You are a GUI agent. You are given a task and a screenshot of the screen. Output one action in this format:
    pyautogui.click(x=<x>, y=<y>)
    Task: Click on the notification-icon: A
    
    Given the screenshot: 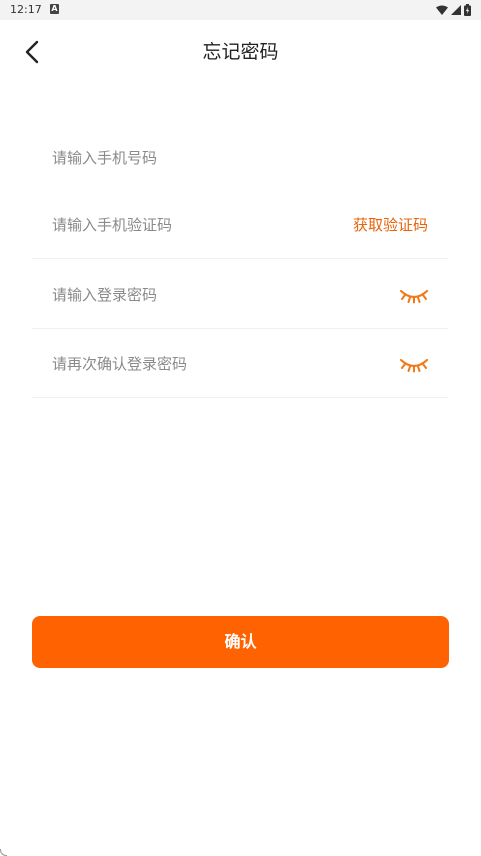 What is the action you would take?
    pyautogui.click(x=54, y=9)
    